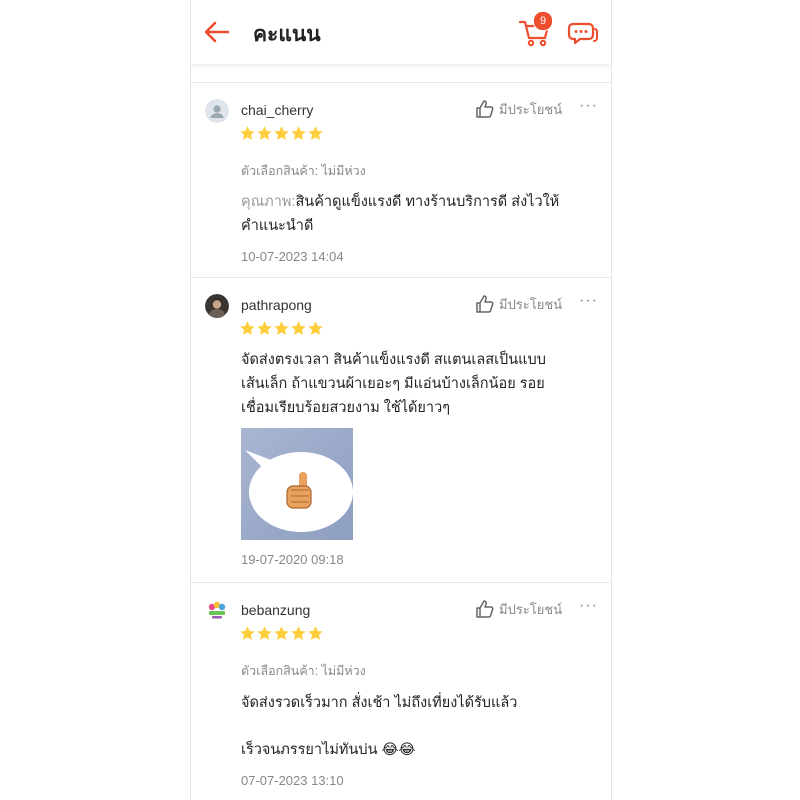 The image size is (800, 800). What do you see at coordinates (583, 33) in the screenshot?
I see `chat-icon` at bounding box center [583, 33].